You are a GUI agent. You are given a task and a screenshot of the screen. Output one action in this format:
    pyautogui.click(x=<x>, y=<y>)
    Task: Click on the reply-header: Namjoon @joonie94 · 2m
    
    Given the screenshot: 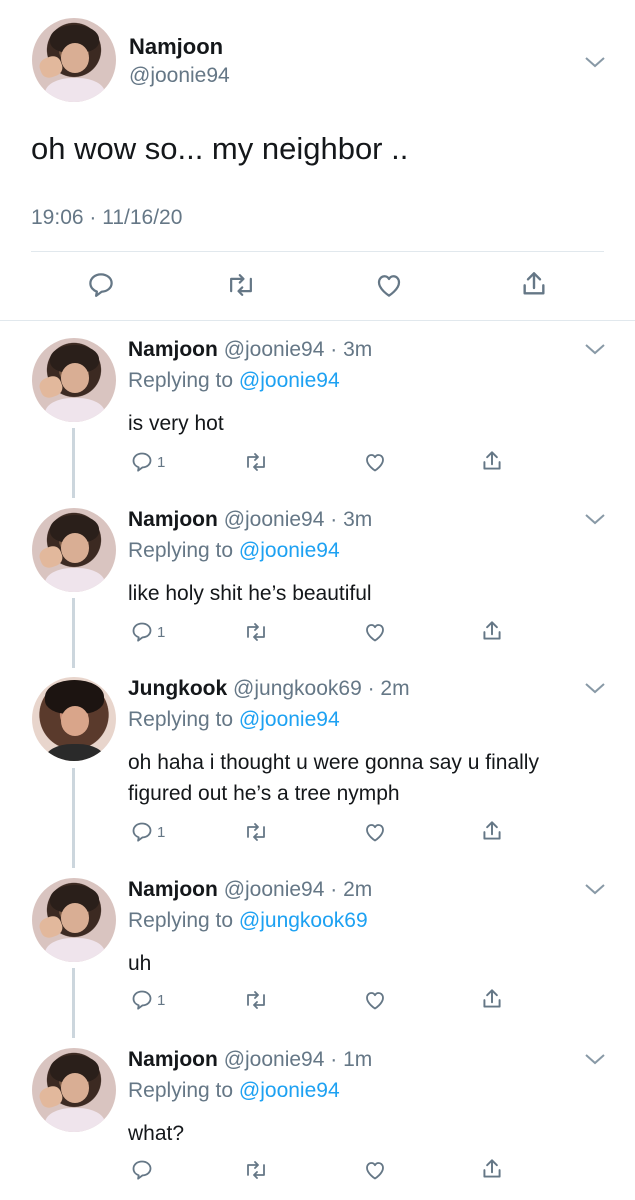 What is the action you would take?
    pyautogui.click(x=250, y=890)
    